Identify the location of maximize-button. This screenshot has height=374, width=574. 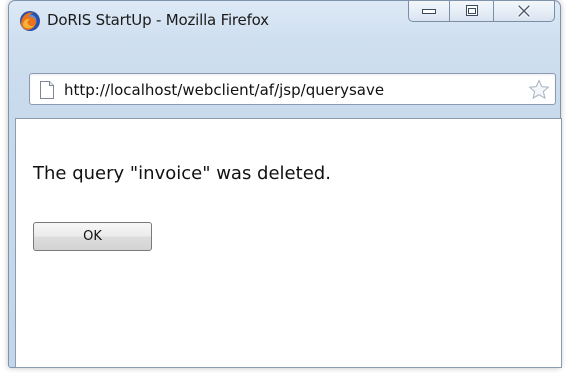
(471, 11).